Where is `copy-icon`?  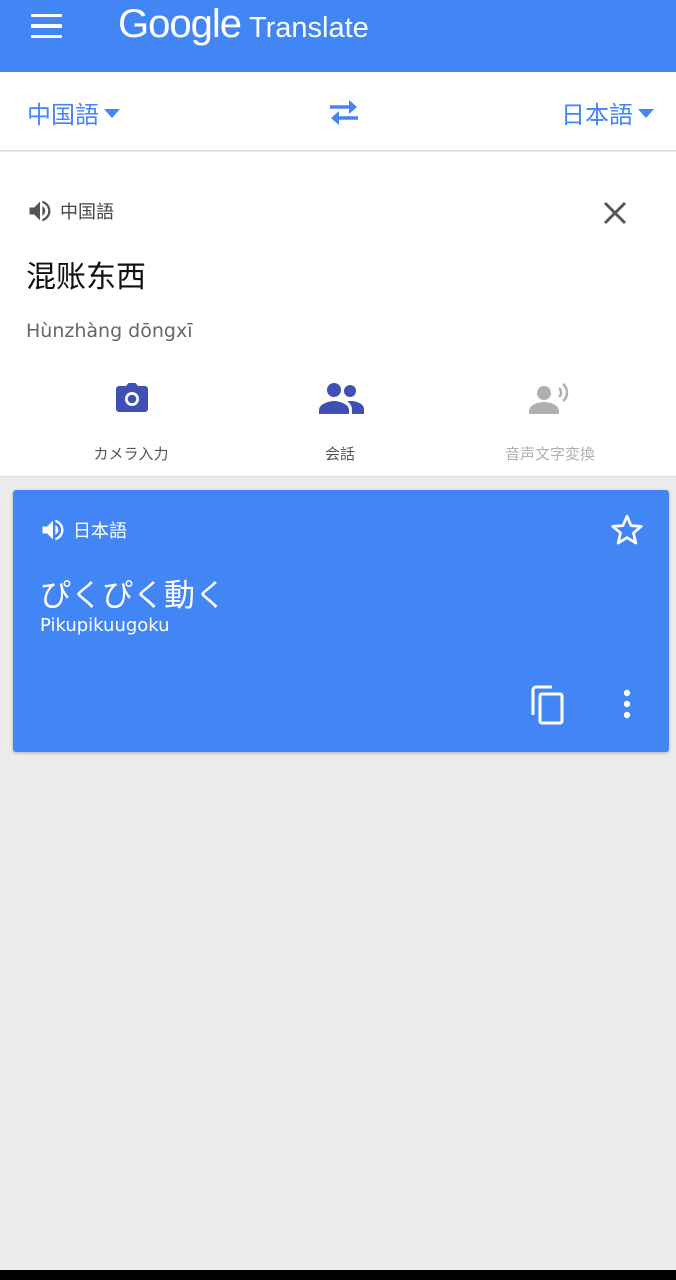
copy-icon is located at coordinates (548, 705).